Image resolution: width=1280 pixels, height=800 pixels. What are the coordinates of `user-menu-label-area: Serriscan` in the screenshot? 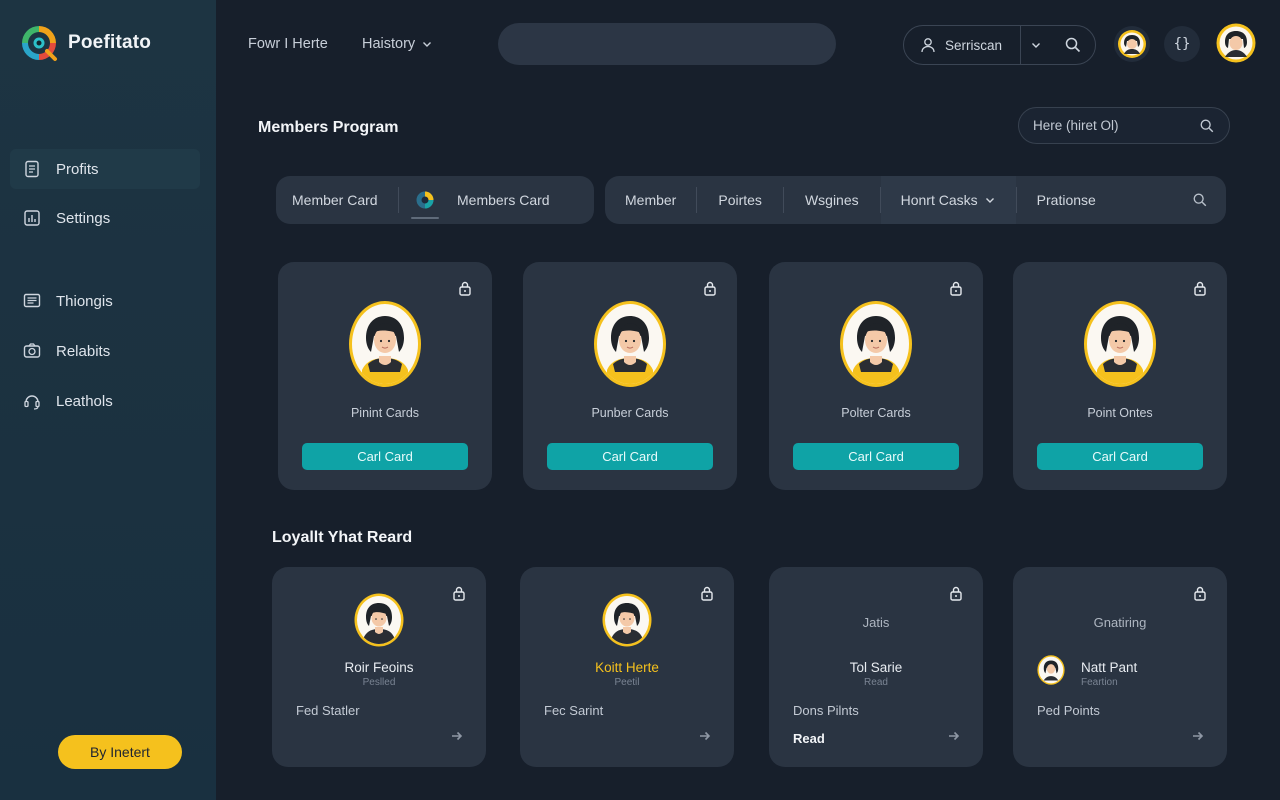 It's located at (963, 45).